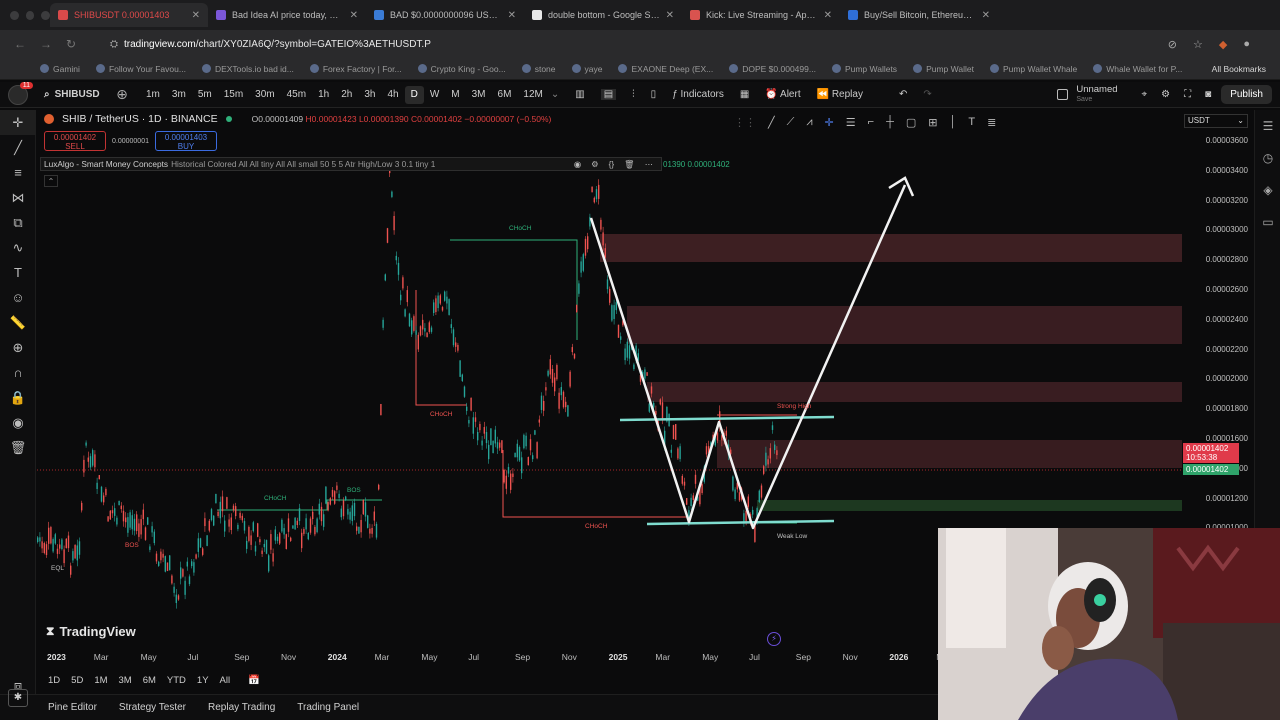  I want to click on publish-button: Publish, so click(1246, 94).